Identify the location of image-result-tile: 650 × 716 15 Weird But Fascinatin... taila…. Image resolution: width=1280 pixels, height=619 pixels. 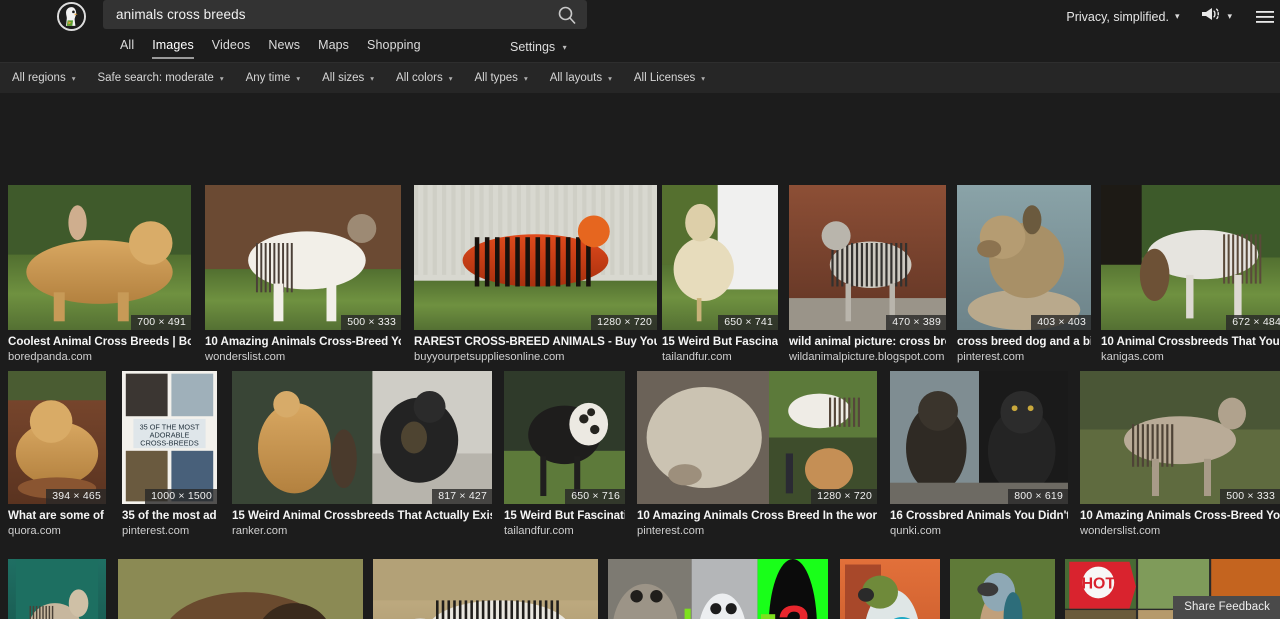
(564, 454).